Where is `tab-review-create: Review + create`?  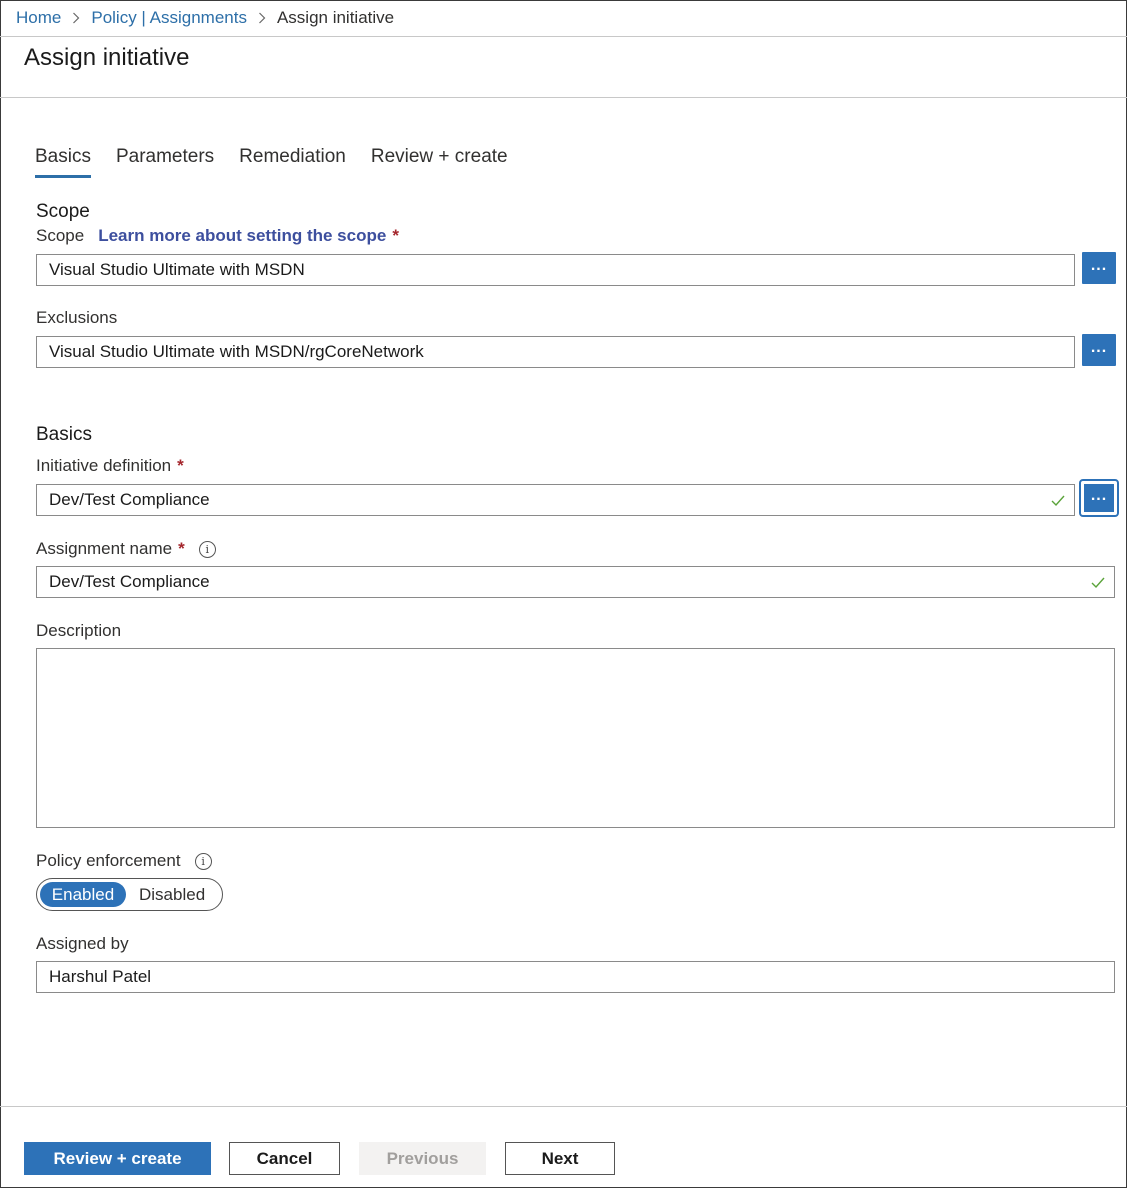 tab-review-create: Review + create is located at coordinates (439, 160).